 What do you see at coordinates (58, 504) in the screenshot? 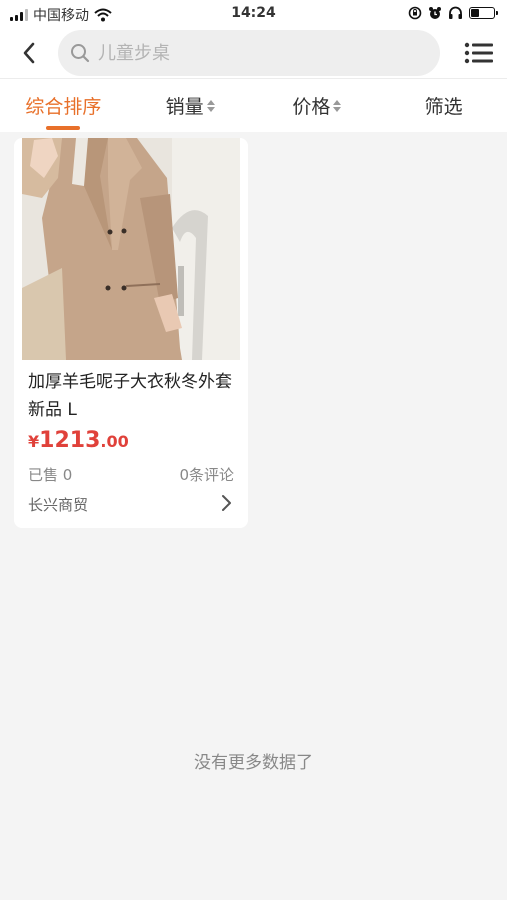
I see `shop-name: 长兴商贸` at bounding box center [58, 504].